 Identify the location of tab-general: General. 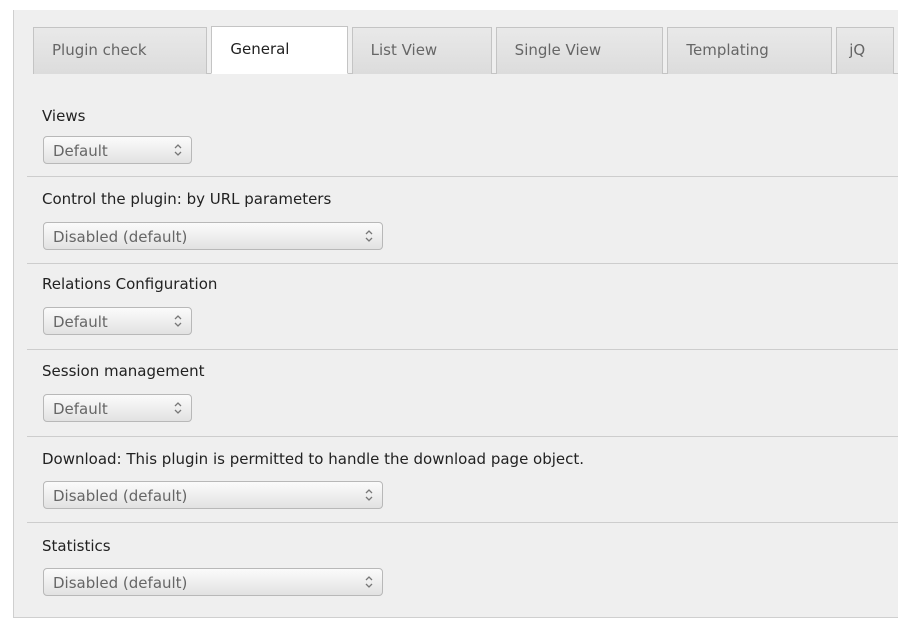
(279, 50).